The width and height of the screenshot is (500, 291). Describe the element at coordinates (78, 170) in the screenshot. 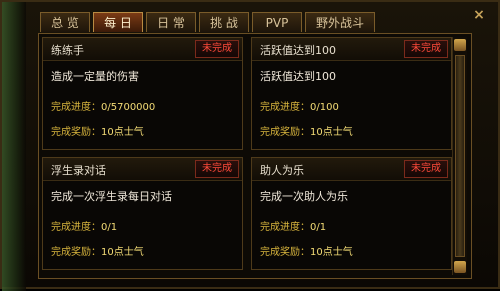

I see `task-title: 浮生录对话` at that location.